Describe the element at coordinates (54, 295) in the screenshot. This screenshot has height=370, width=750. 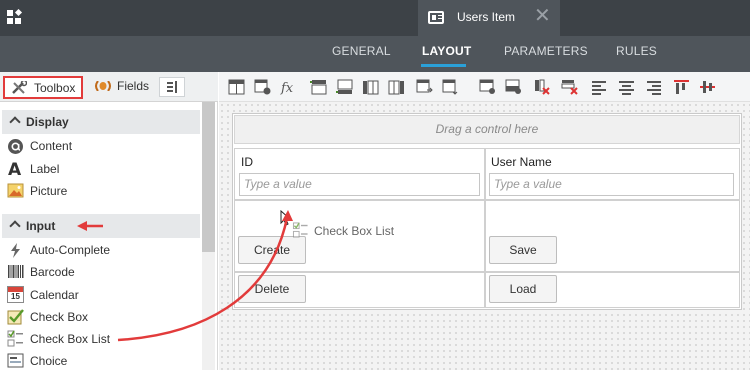
I see `toolbox-item-calendar: Calendar` at that location.